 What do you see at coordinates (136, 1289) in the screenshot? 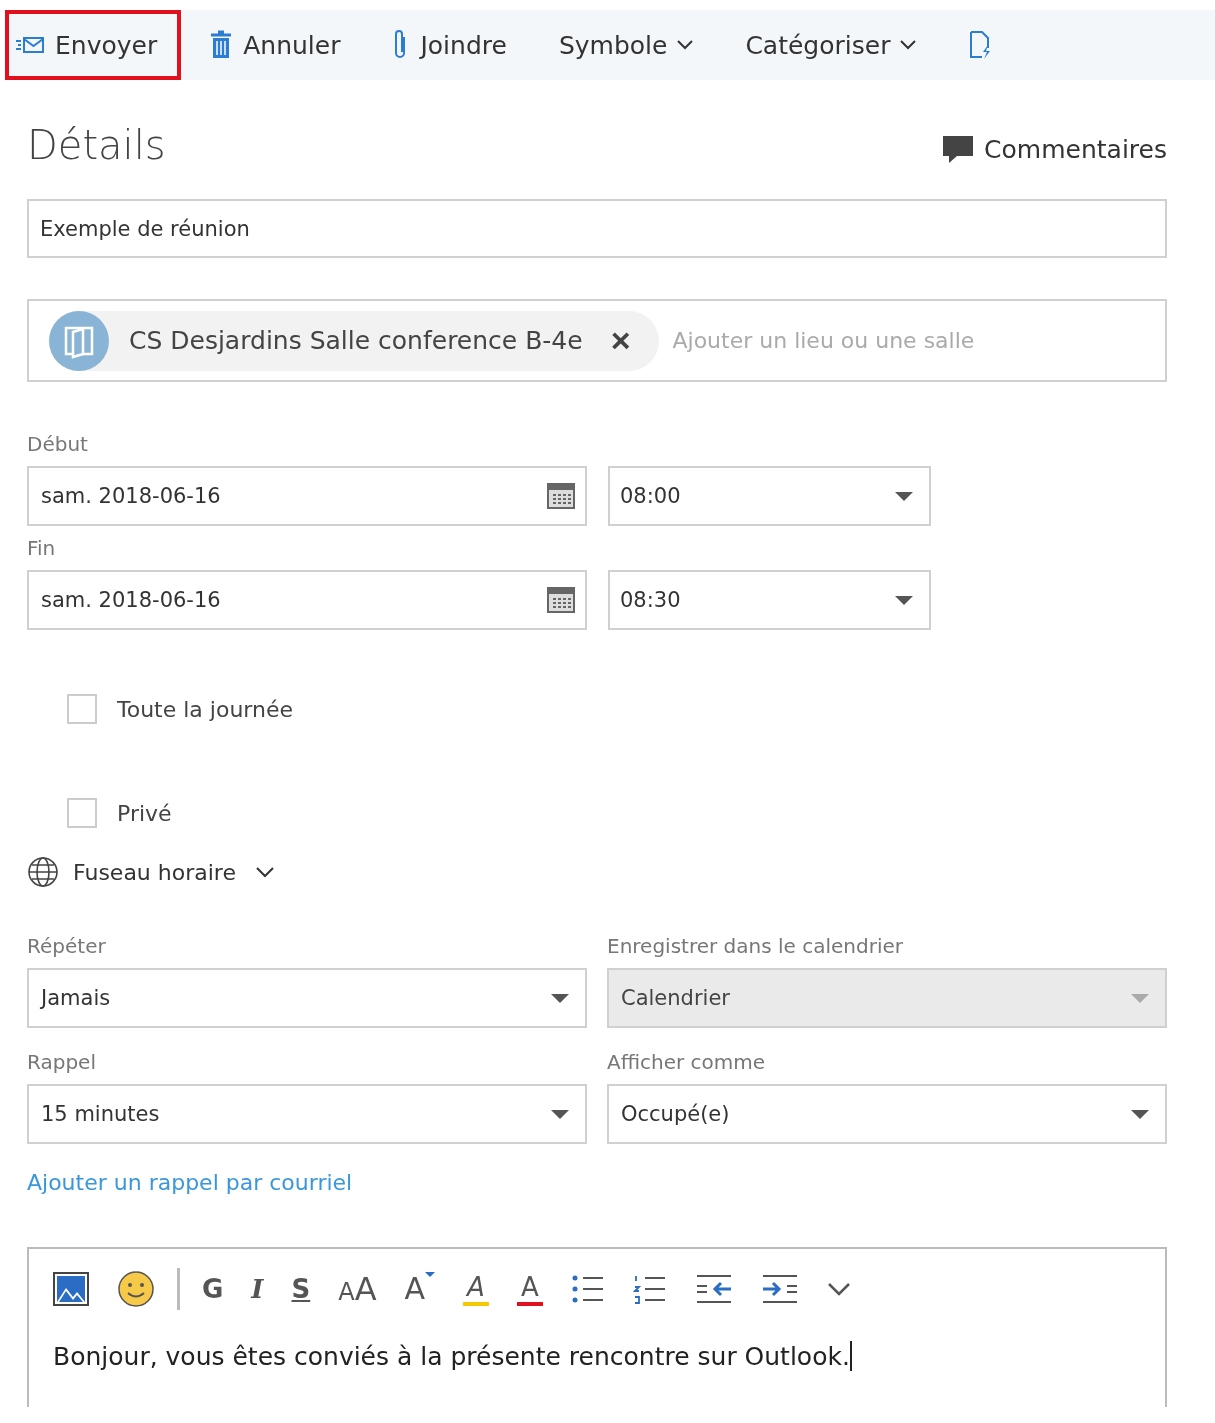
I see `emoji-button` at bounding box center [136, 1289].